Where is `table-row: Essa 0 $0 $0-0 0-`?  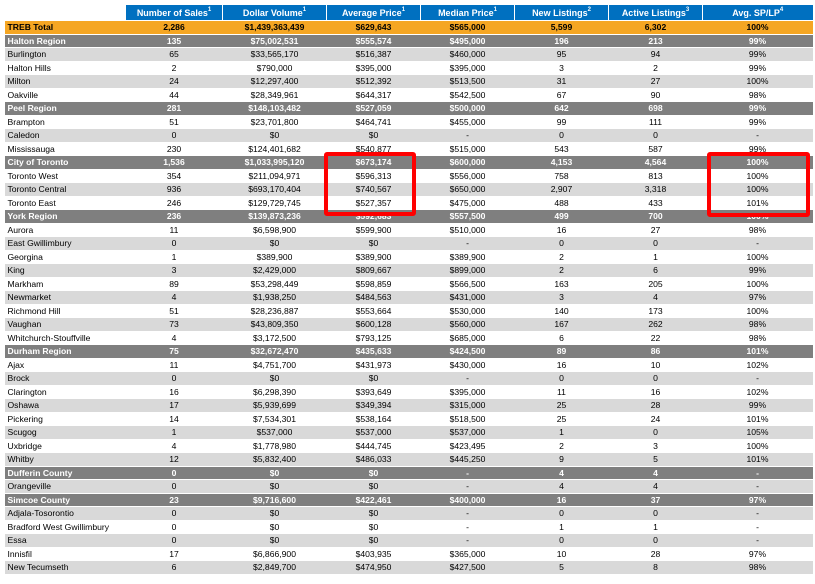
table-row: Essa 0 $0 $0-0 0- is located at coordinates (408, 540).